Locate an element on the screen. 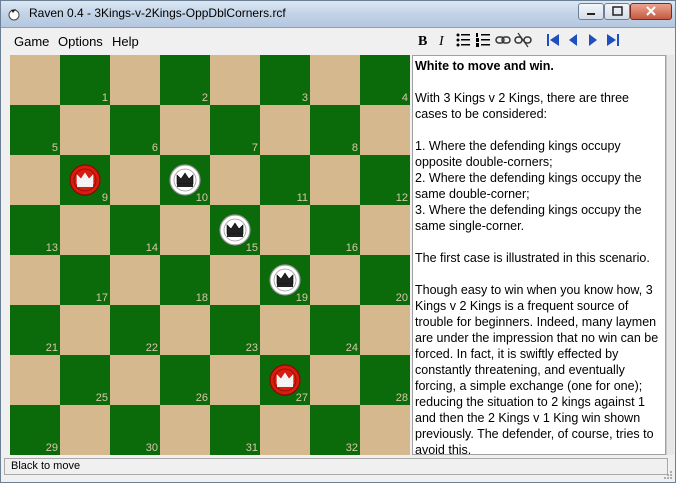 The width and height of the screenshot is (676, 483). board-square-17: 17 is located at coordinates (85, 280).